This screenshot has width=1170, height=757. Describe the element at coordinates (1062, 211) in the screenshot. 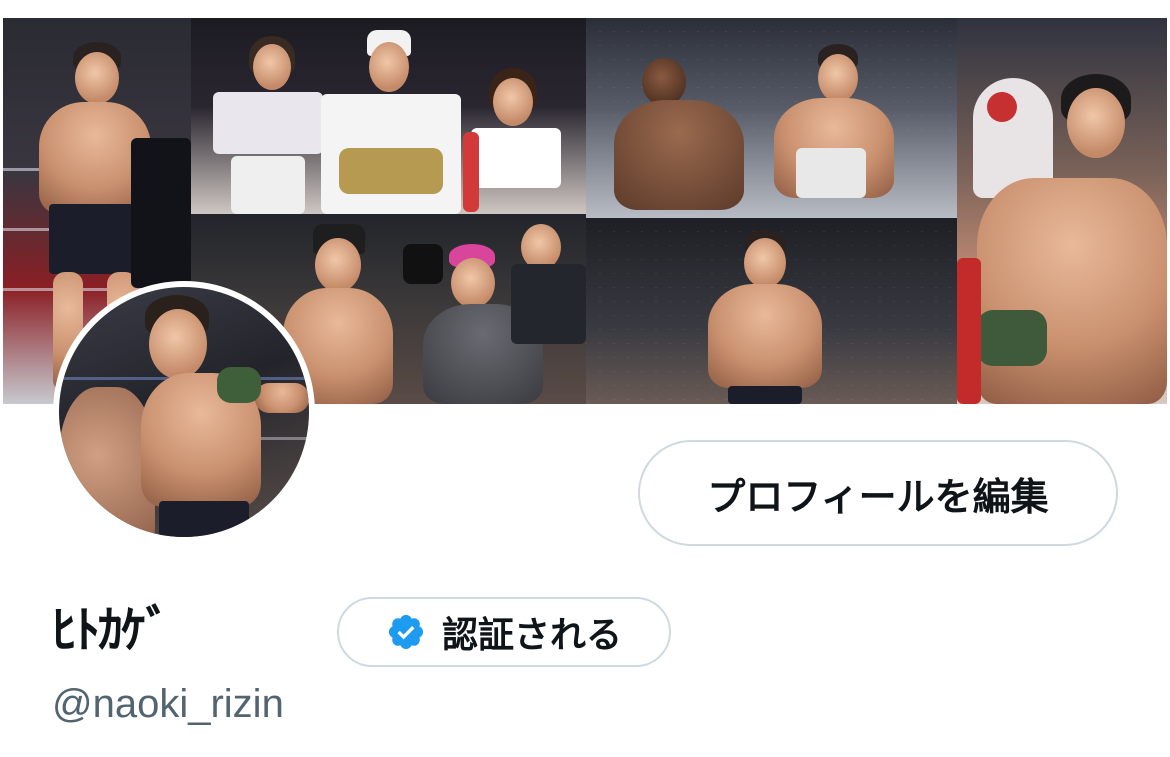

I see `banner-photo-embrace` at that location.